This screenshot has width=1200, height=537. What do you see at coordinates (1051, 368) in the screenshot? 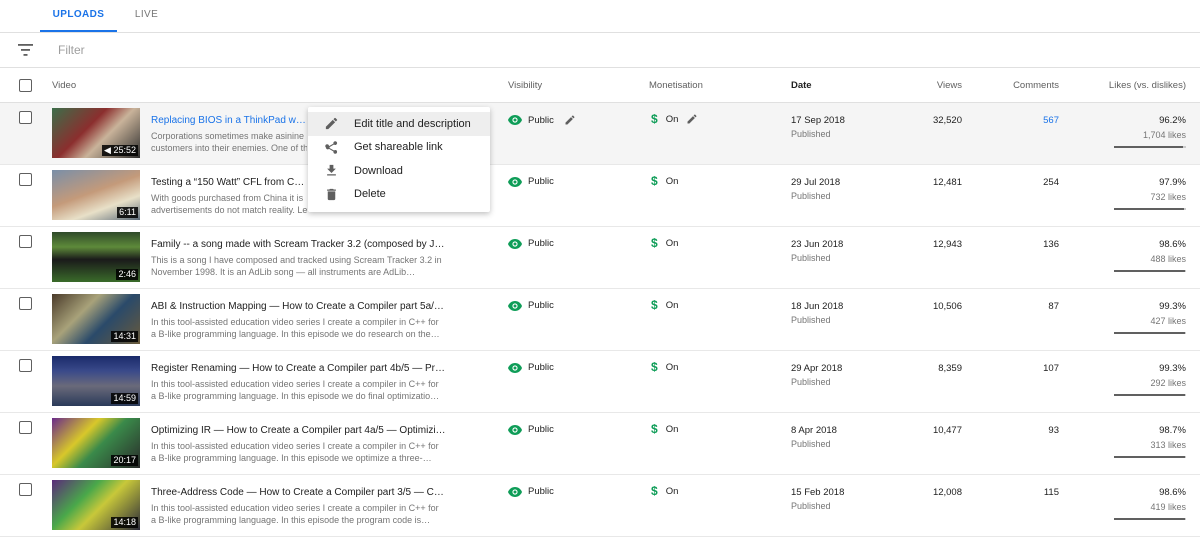
I see `comments-count: 107` at bounding box center [1051, 368].